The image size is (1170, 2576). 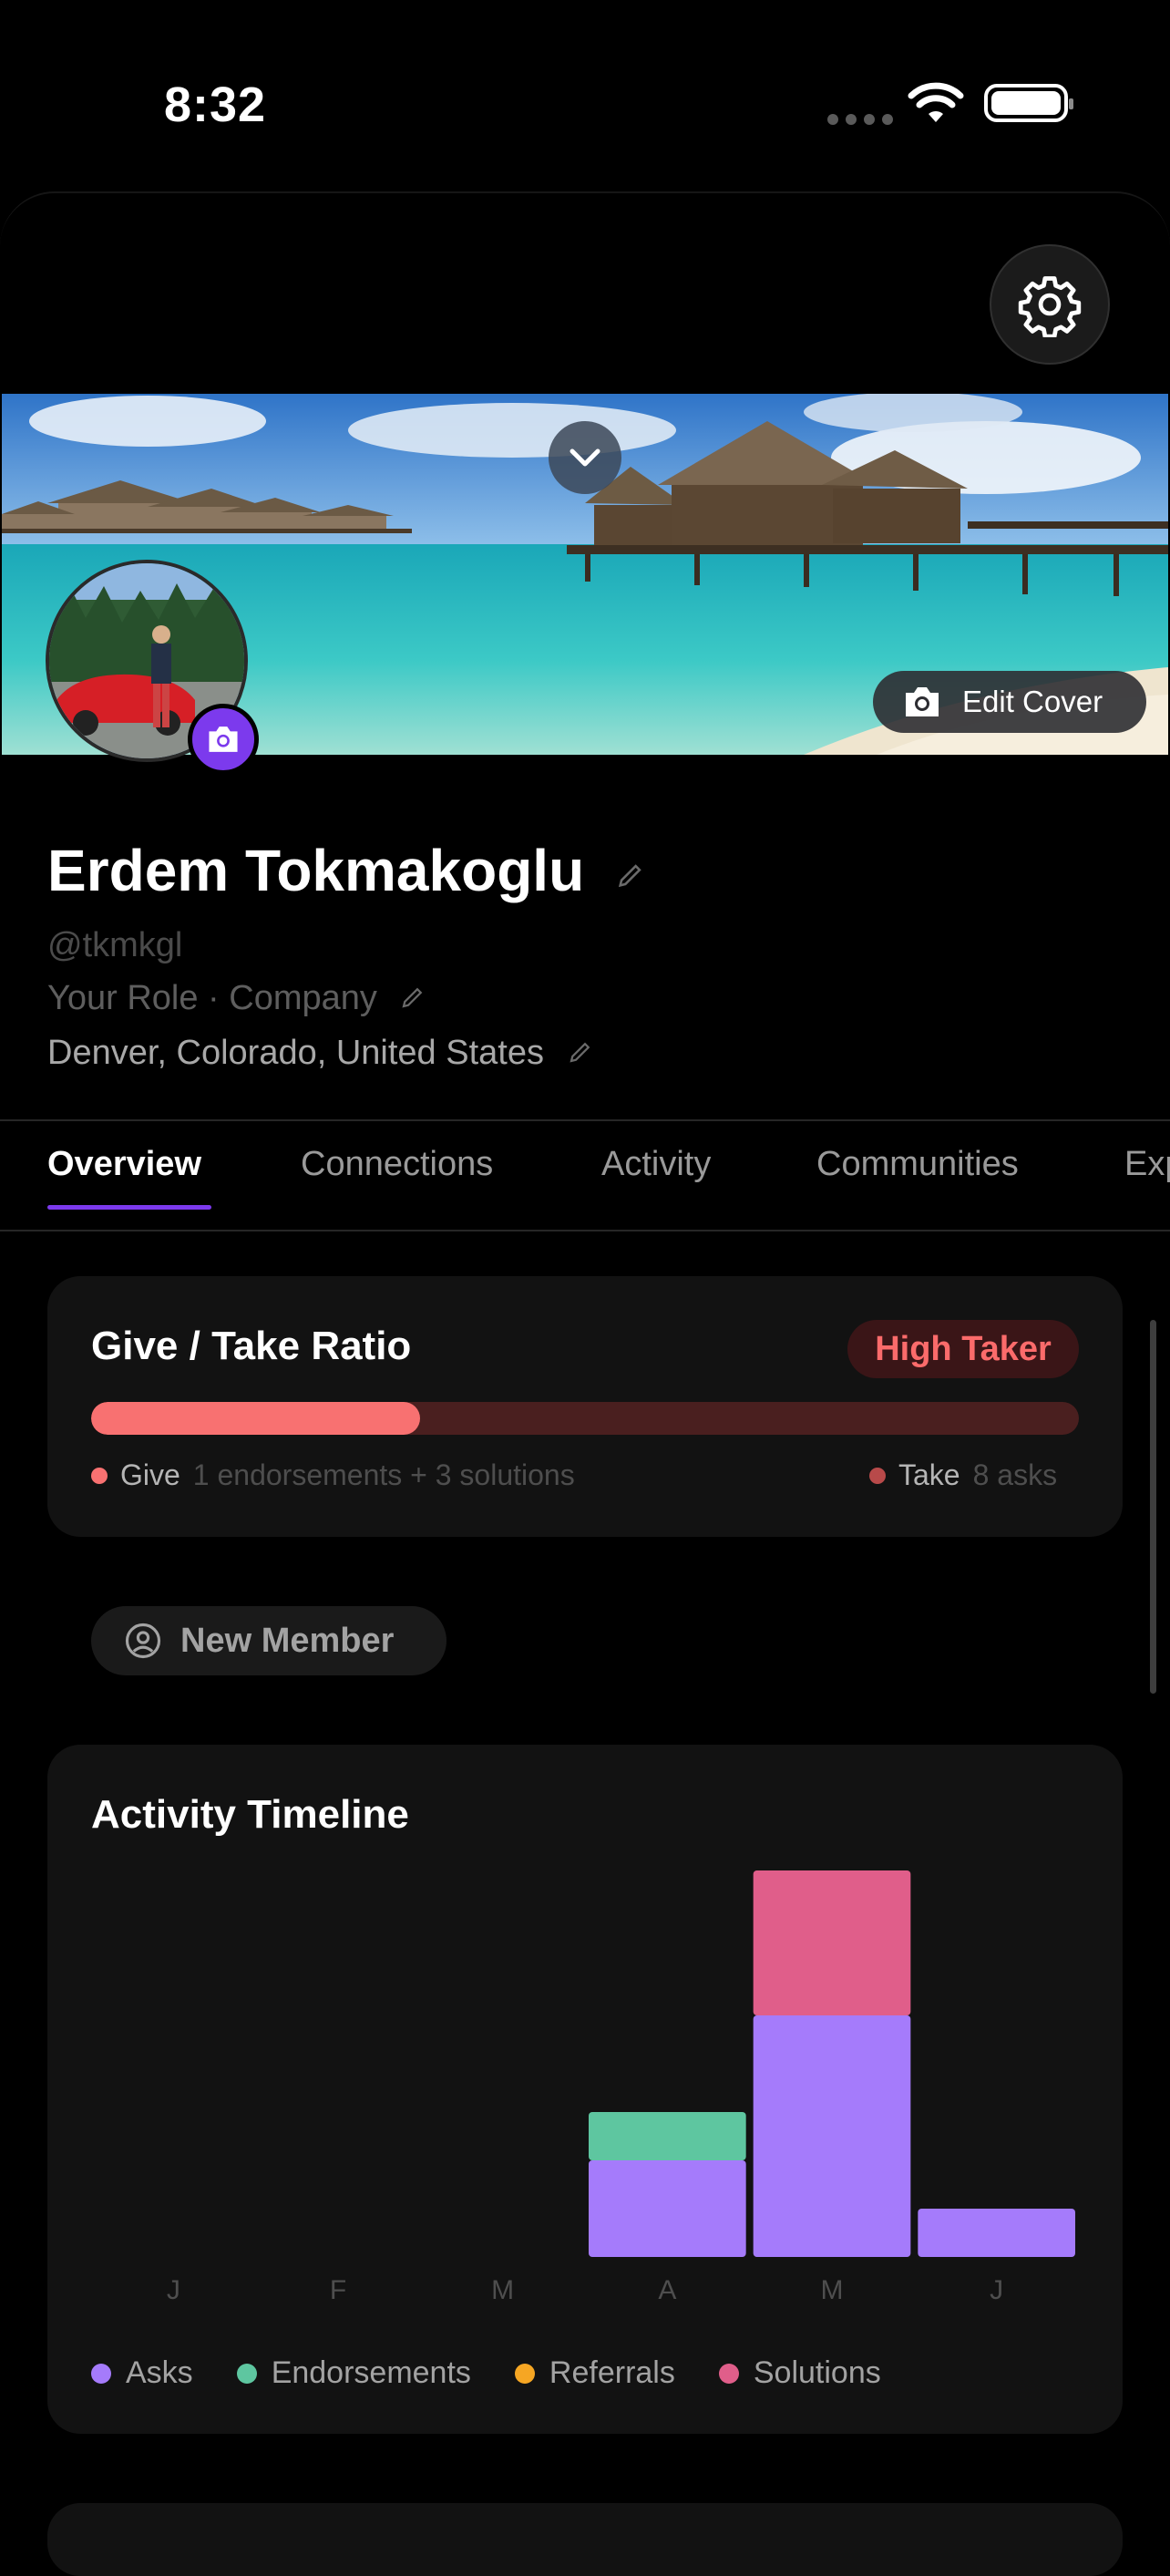 What do you see at coordinates (371, 2372) in the screenshot?
I see `legend-label: Endorsements` at bounding box center [371, 2372].